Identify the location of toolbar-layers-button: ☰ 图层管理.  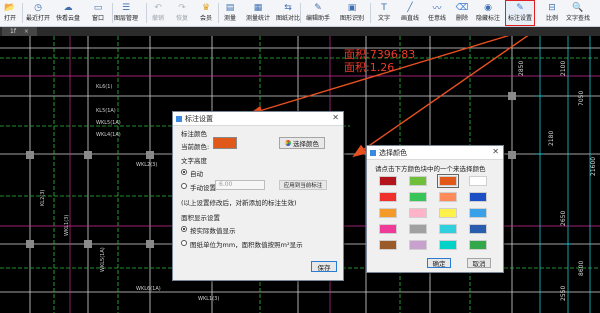
(126, 13).